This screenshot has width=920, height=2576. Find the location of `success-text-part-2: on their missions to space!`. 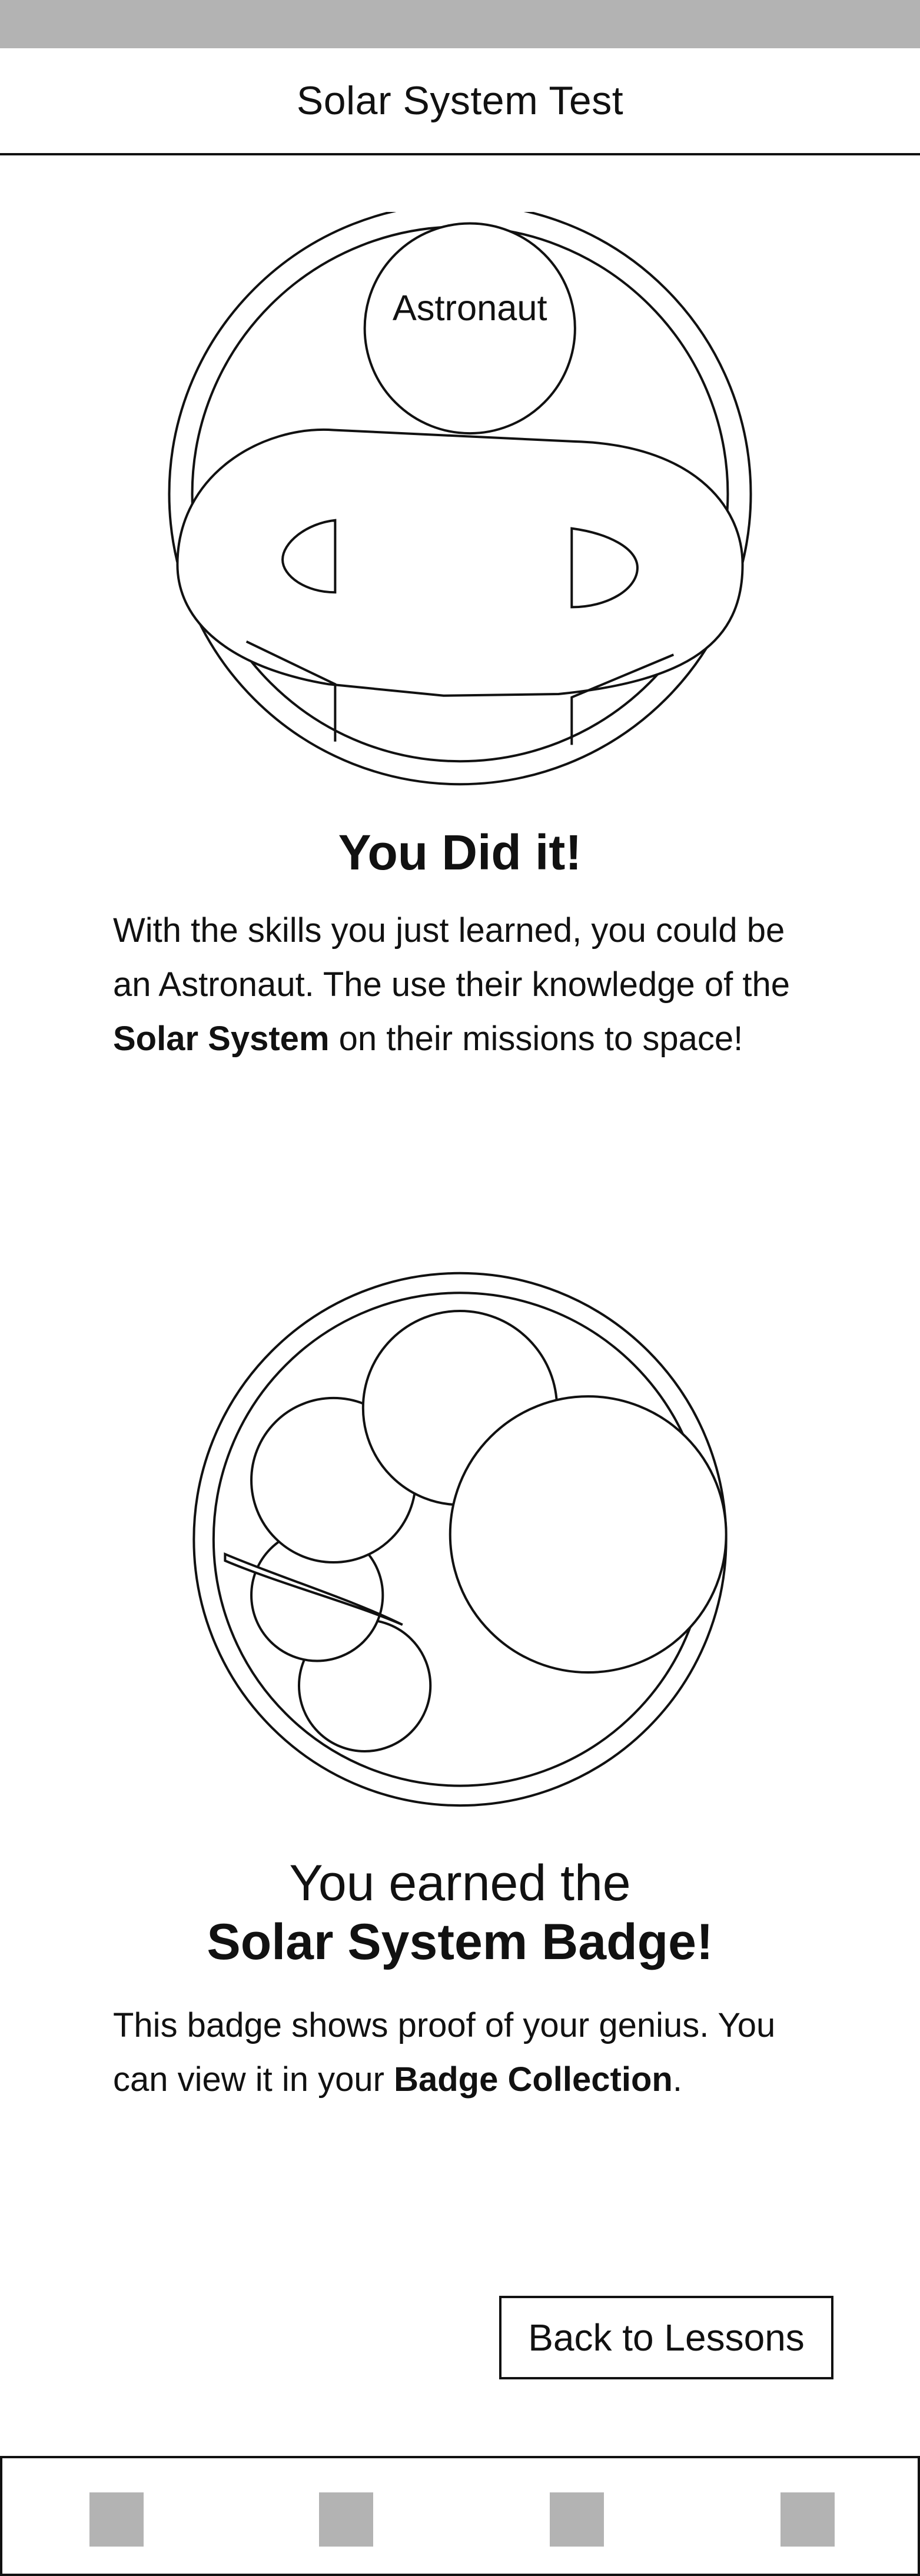

success-text-part-2: on their missions to space! is located at coordinates (536, 1039).